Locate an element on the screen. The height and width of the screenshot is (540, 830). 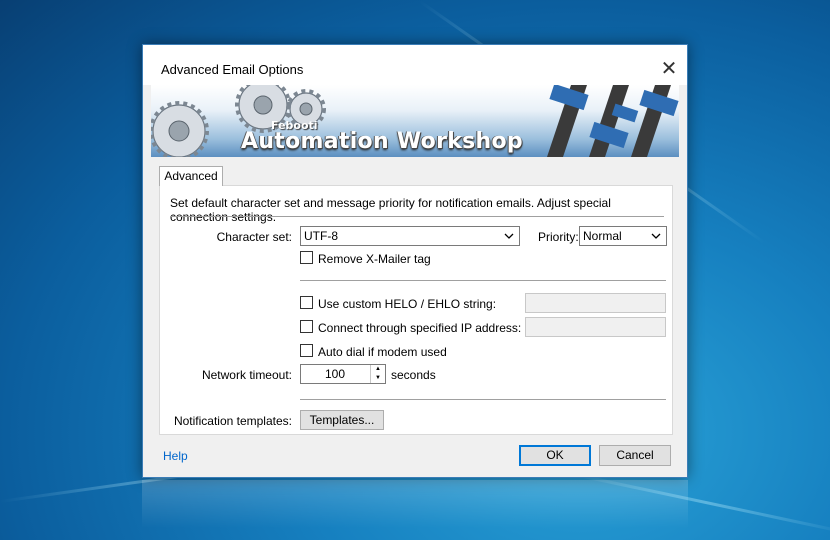
cancel-button: Cancel is located at coordinates (635, 455).